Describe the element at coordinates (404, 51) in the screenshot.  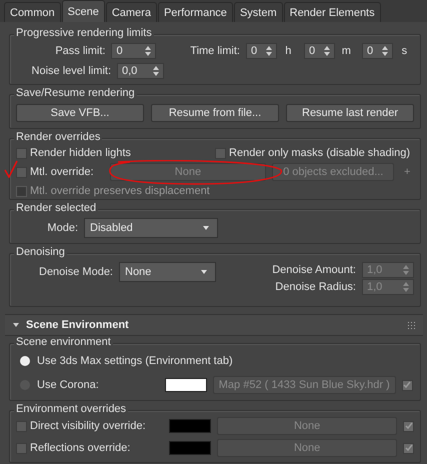
I see `unit-label: s` at that location.